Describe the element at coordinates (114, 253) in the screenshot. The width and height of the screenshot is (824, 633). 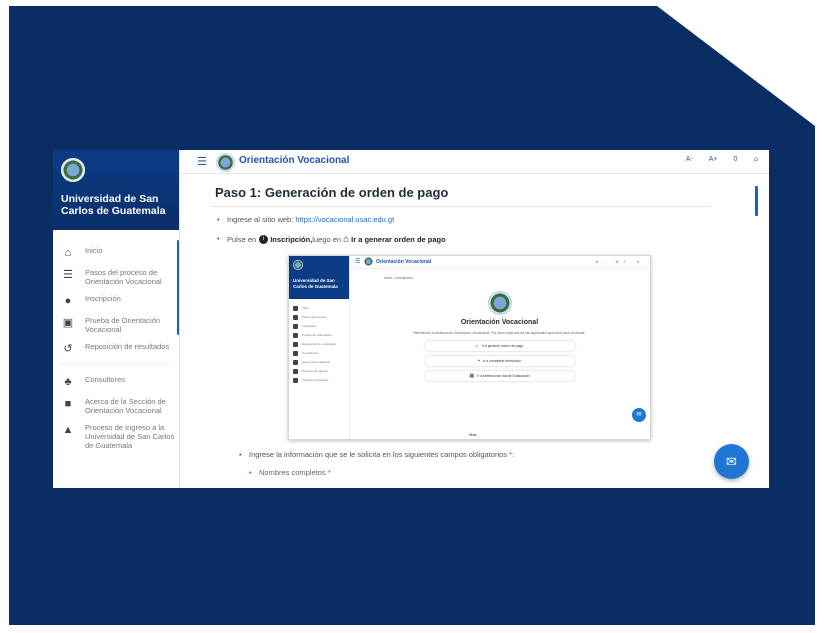
I see `sidebar-item-inicio: ⌂ Inicio` at that location.